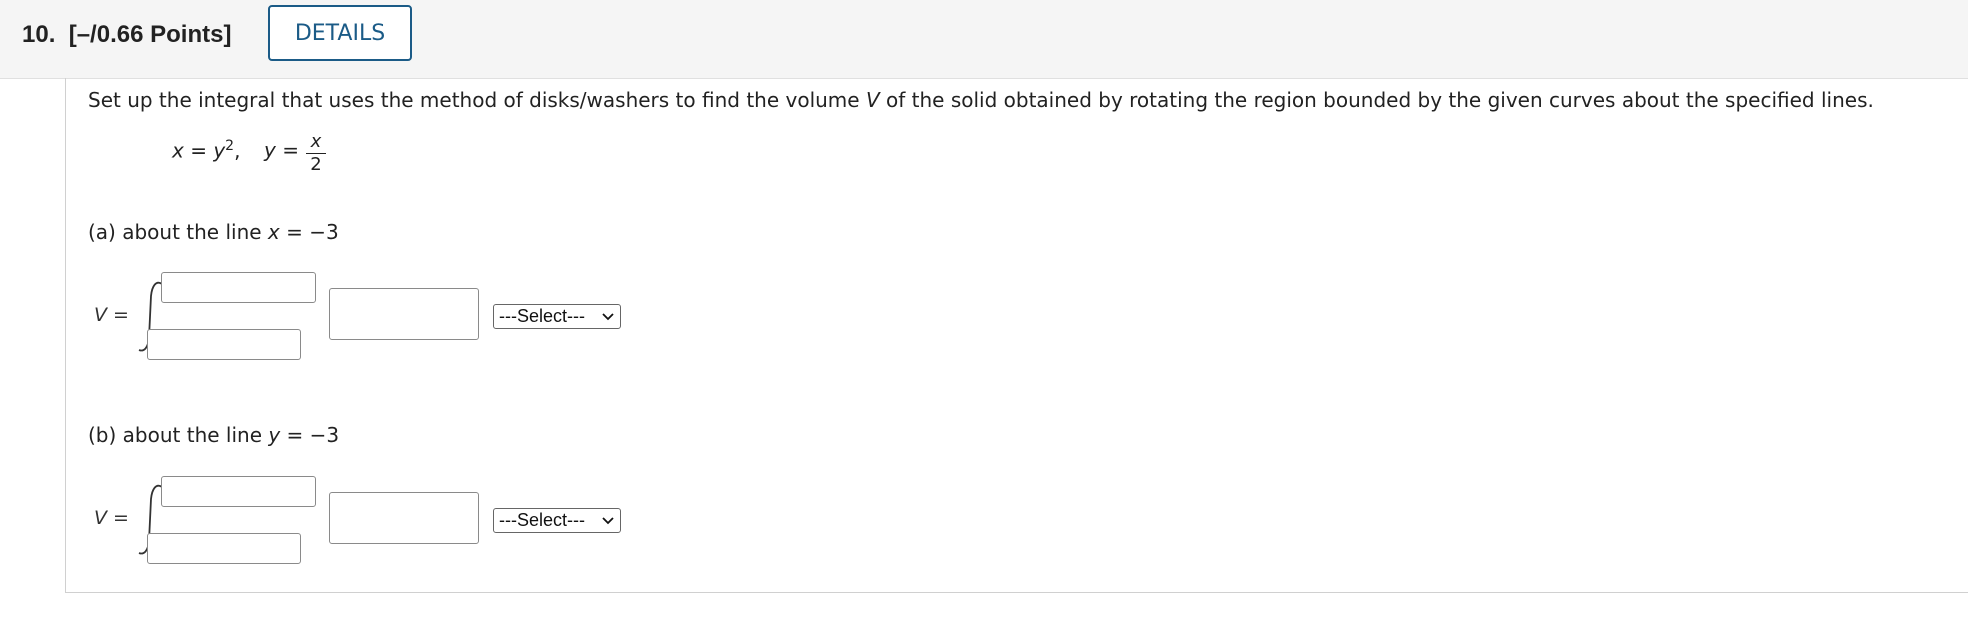 The image size is (1968, 631). I want to click on part-a-upper-limit-input, so click(238, 287).